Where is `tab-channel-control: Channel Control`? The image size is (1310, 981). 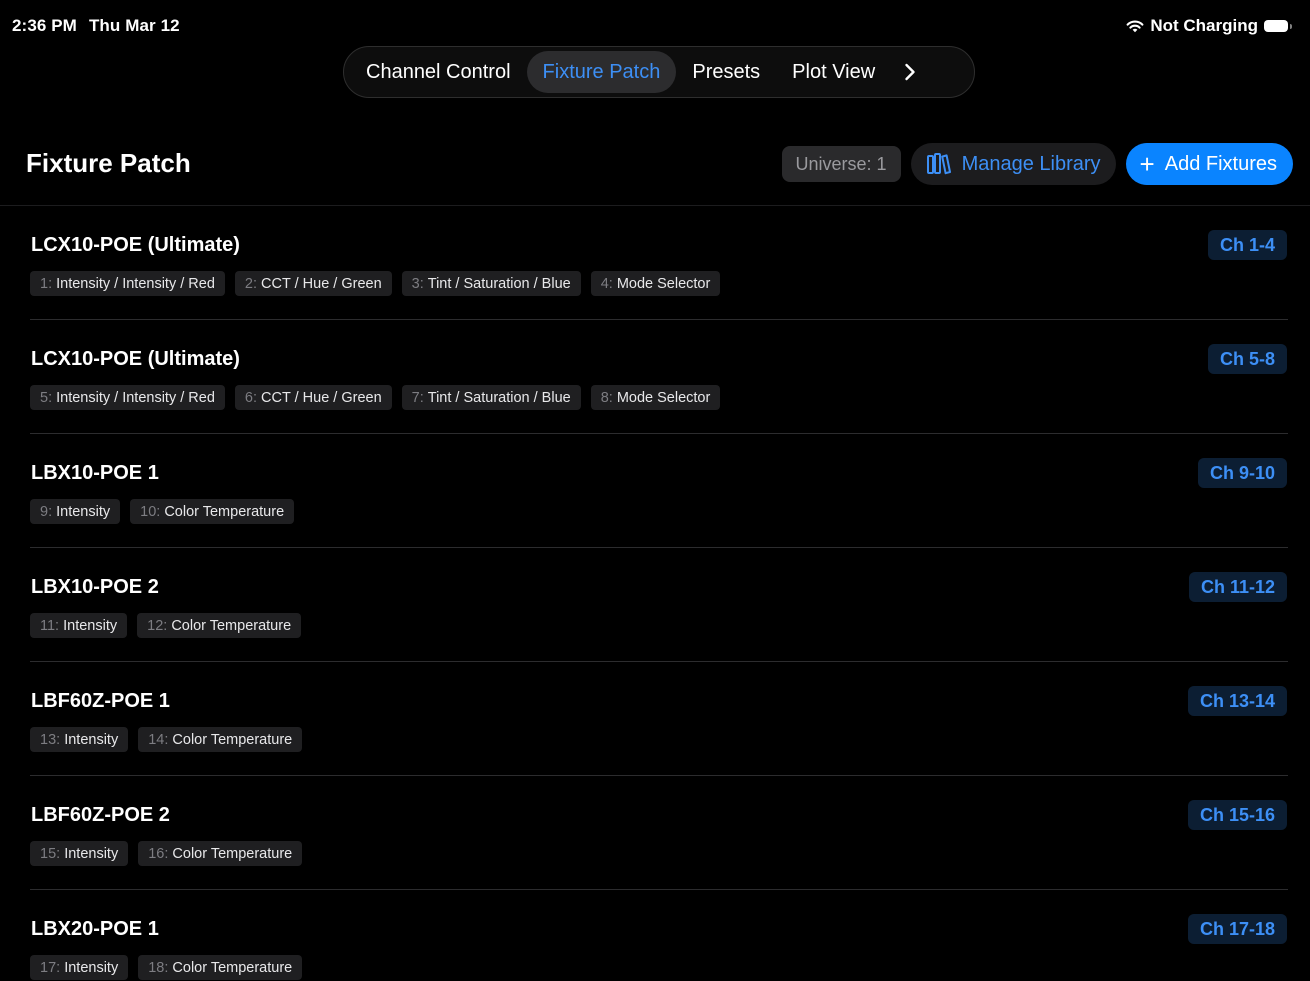 tab-channel-control: Channel Control is located at coordinates (438, 72).